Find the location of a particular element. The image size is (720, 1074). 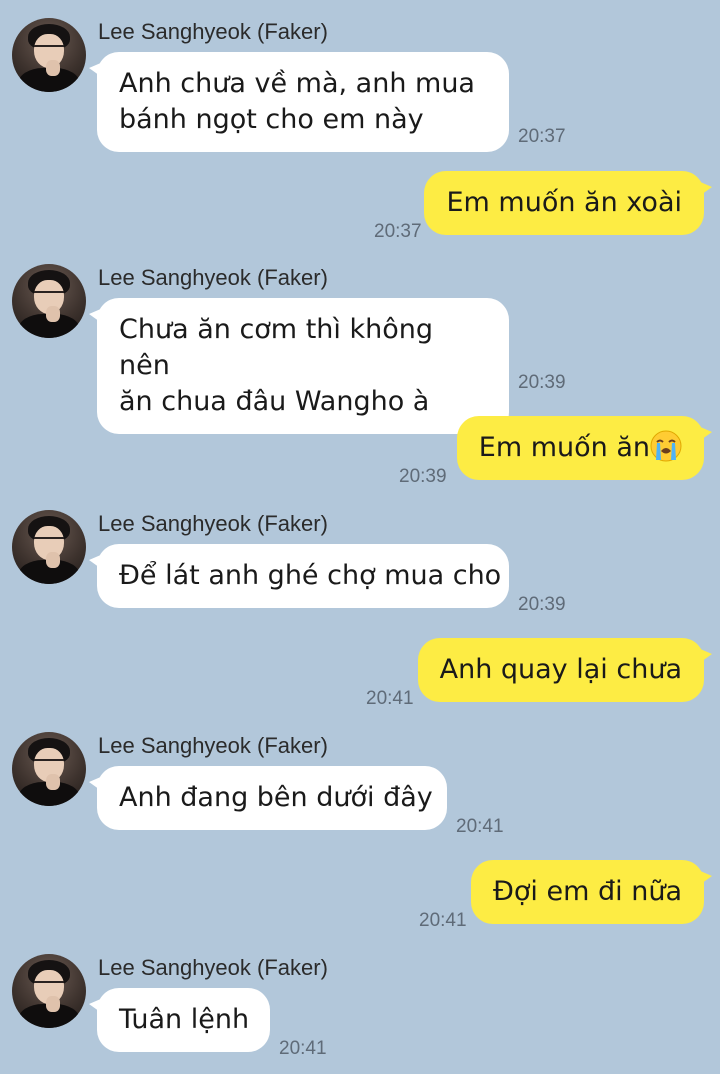

outgoing-message-bubble: Em muốn ăn is located at coordinates (584, 448).